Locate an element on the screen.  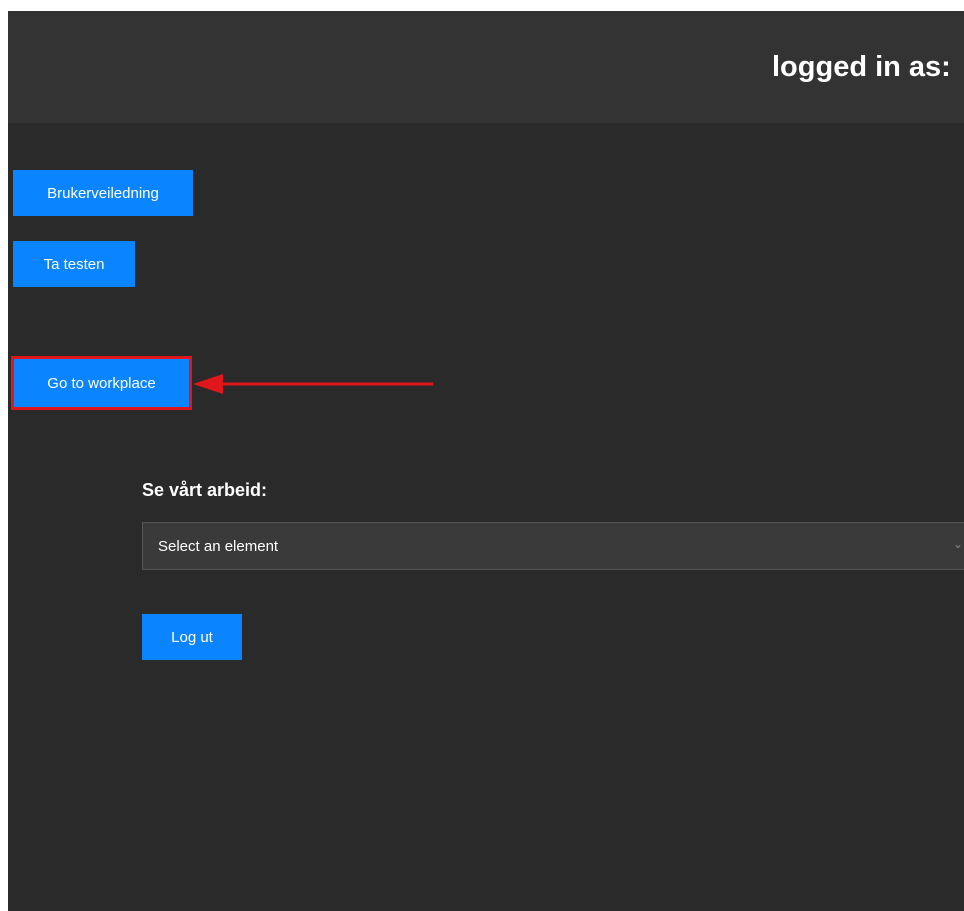
work-select: Select an element ⌄ is located at coordinates (553, 546).